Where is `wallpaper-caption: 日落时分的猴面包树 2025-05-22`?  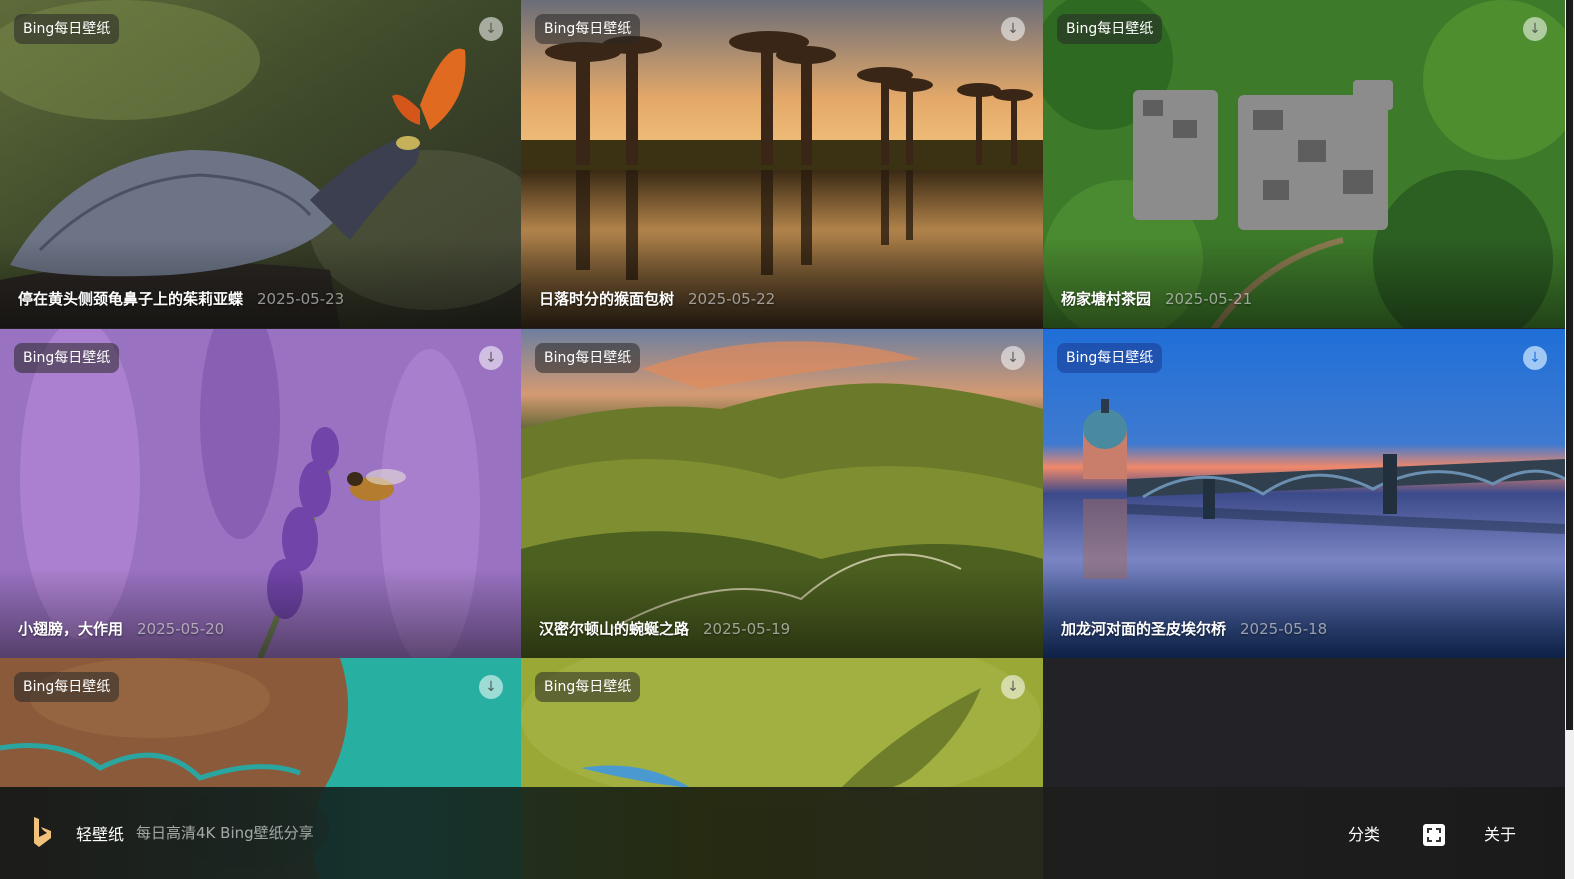
wallpaper-caption: 日落时分的猴面包树 2025-05-22 is located at coordinates (657, 298).